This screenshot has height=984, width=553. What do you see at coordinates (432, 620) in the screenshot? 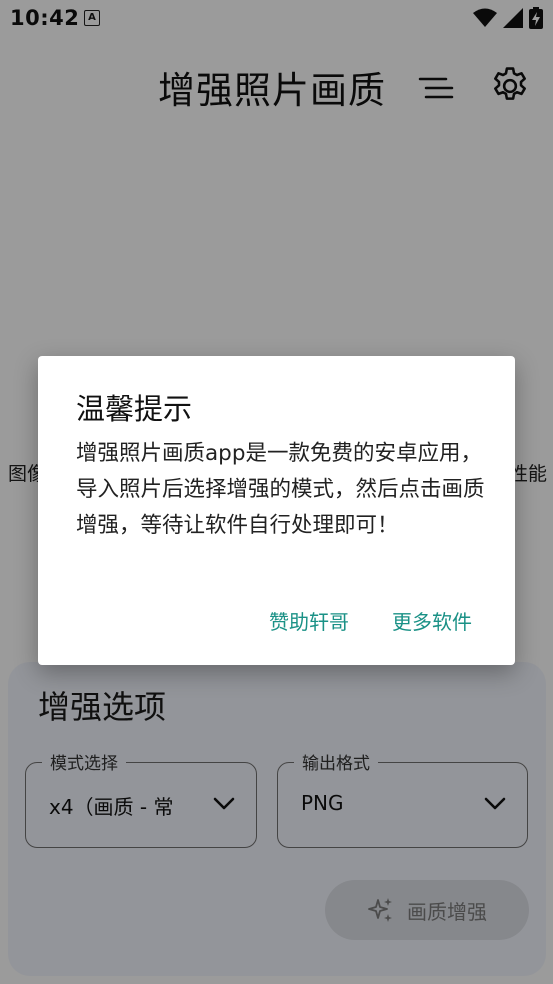
I see `more-apps-button: 更多软件` at bounding box center [432, 620].